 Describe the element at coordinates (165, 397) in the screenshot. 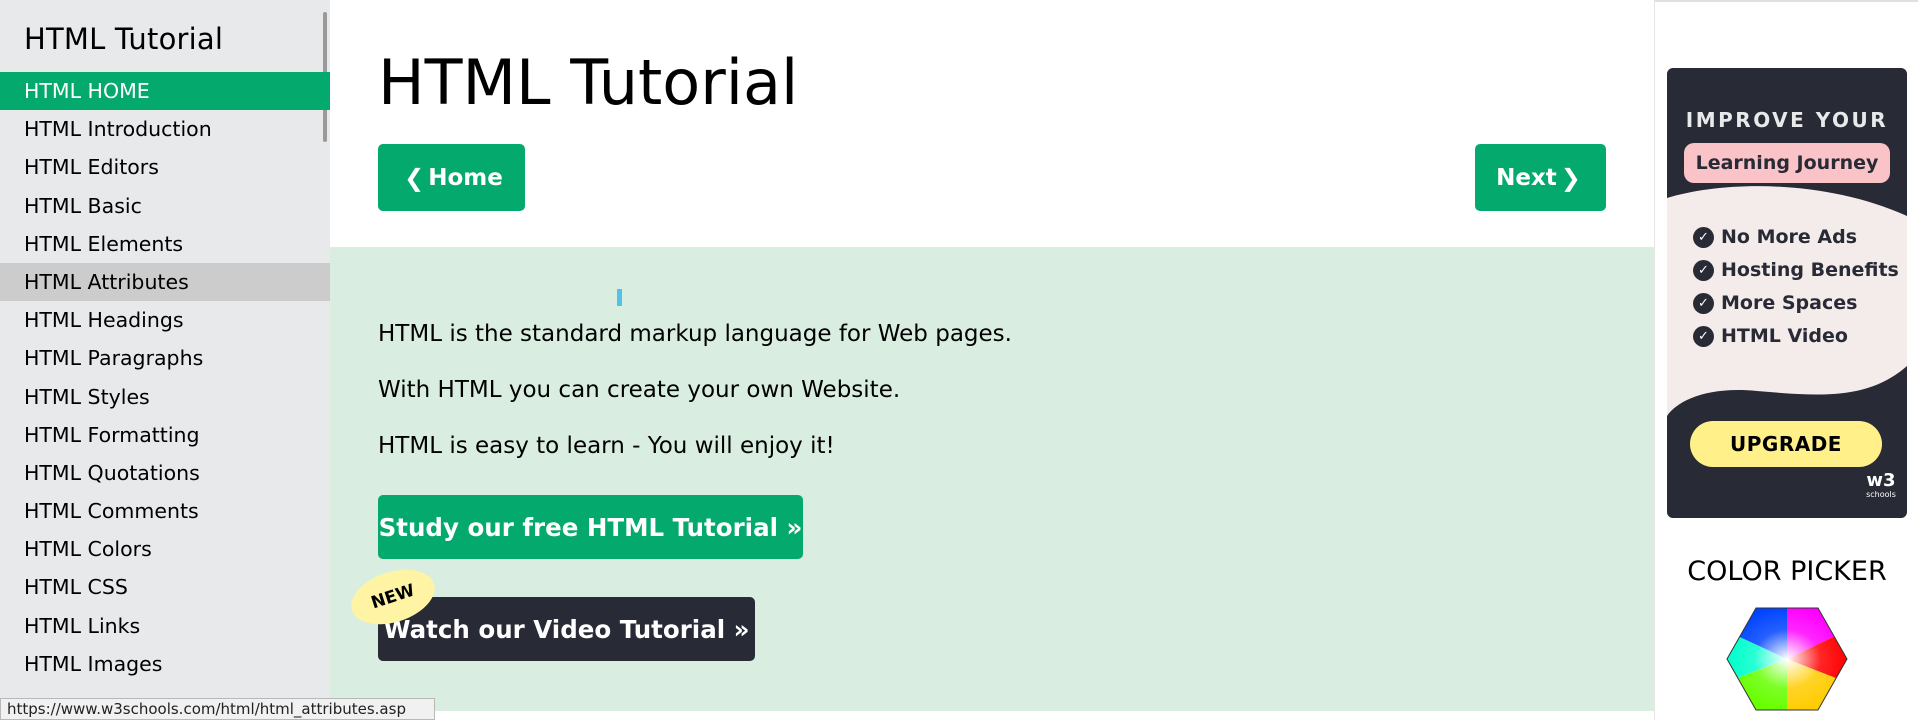

I see `sidebar-item-html-styles: HTML Styles` at that location.